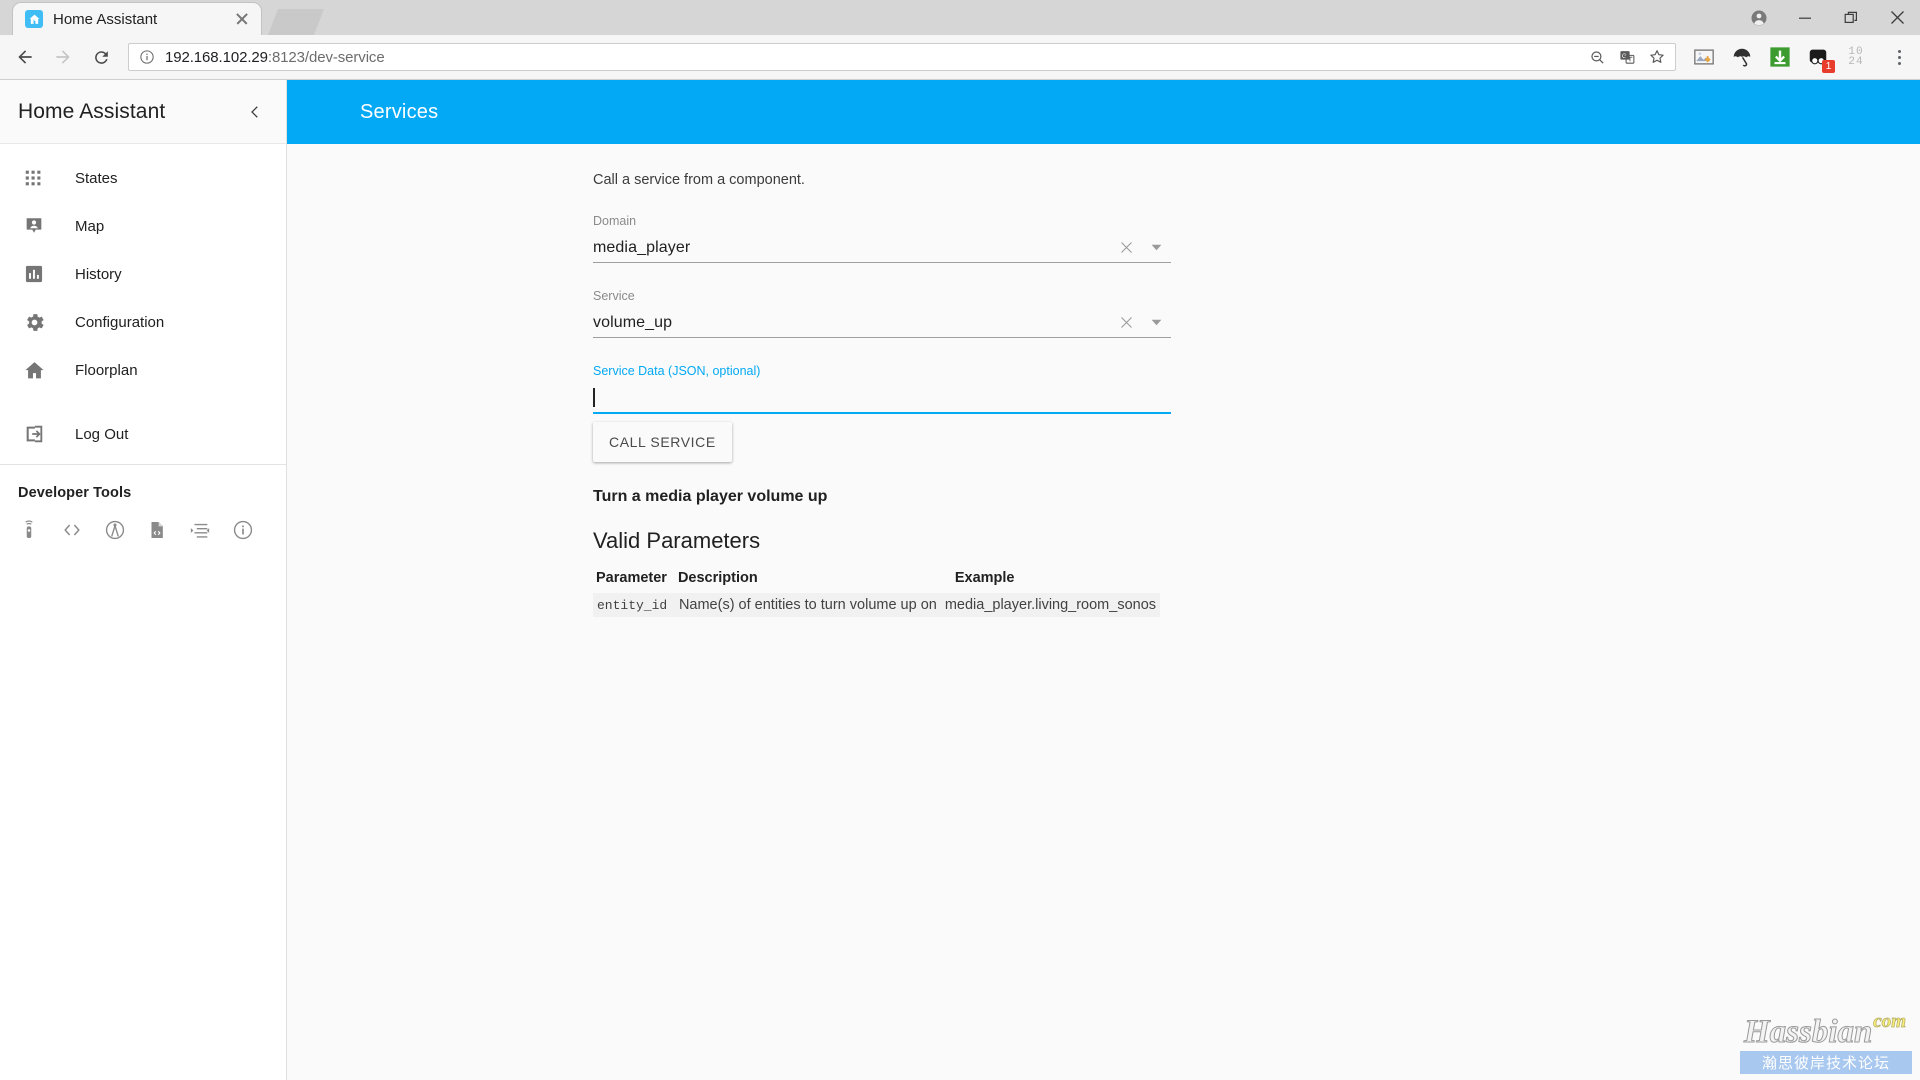 This screenshot has height=1080, width=1920. I want to click on domain-value: media_player, so click(852, 248).